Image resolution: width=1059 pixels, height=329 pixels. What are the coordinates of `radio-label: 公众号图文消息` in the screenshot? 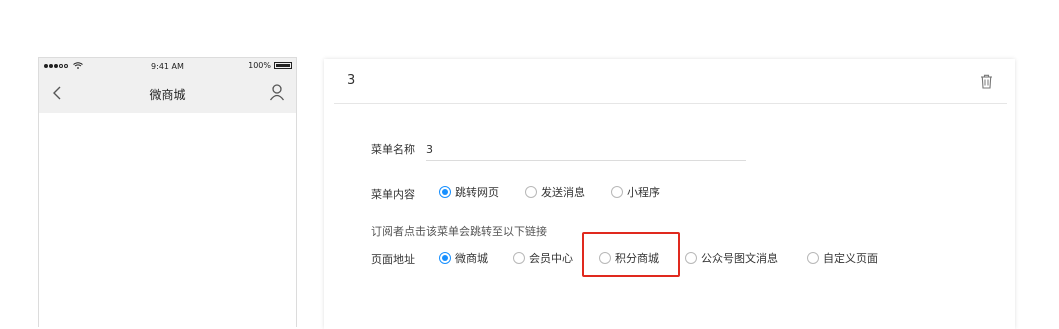 It's located at (739, 258).